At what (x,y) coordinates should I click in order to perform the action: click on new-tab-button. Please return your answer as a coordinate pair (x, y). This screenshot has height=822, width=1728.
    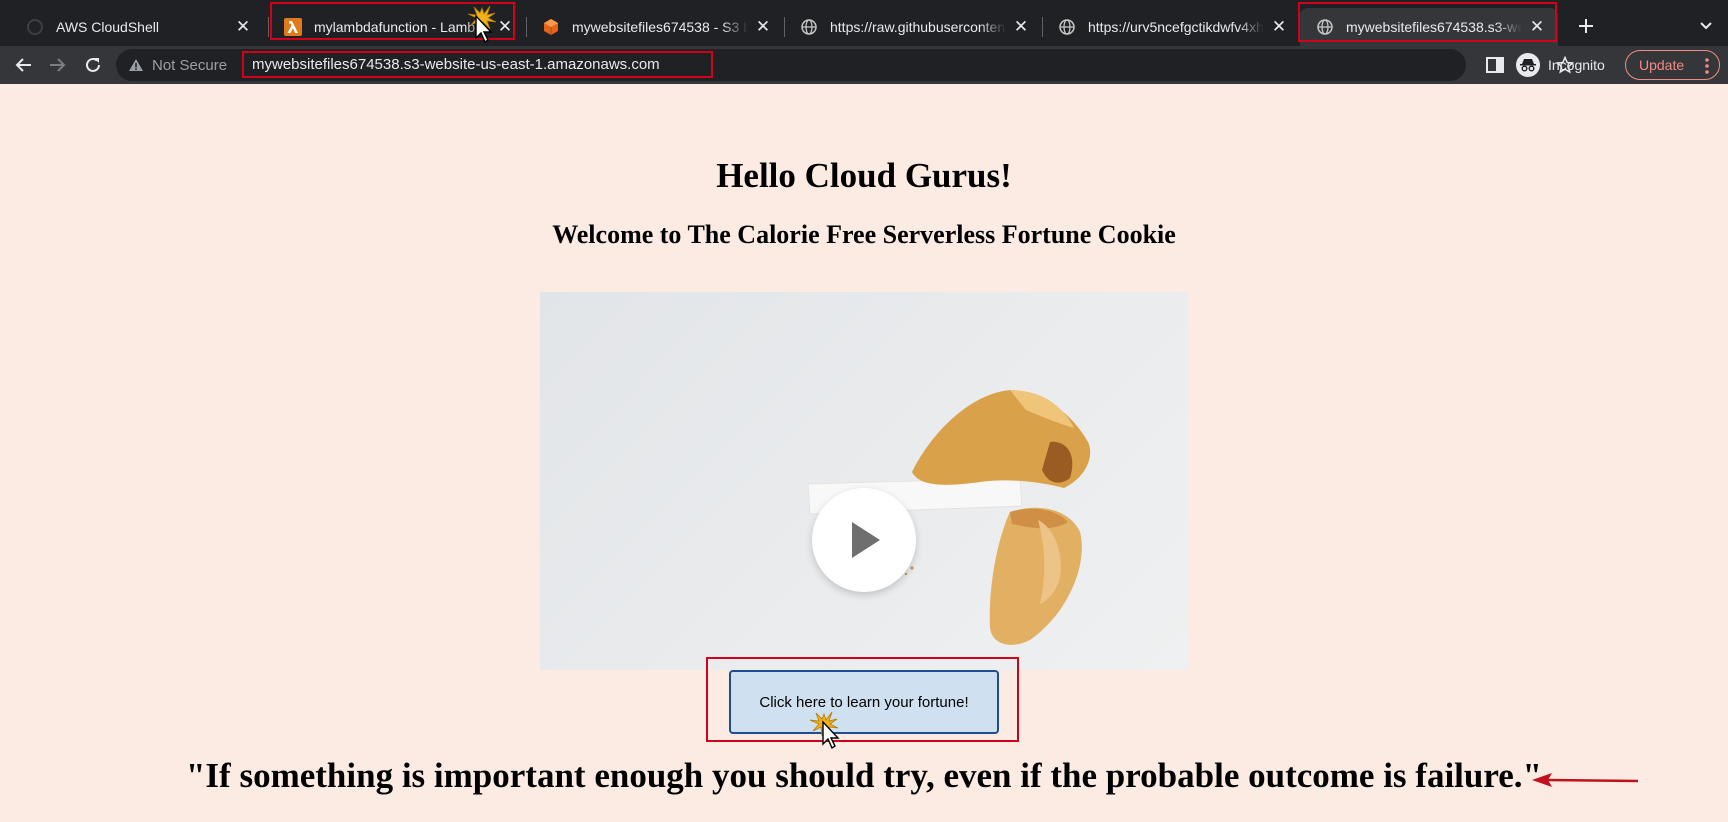
    Looking at the image, I should click on (1586, 26).